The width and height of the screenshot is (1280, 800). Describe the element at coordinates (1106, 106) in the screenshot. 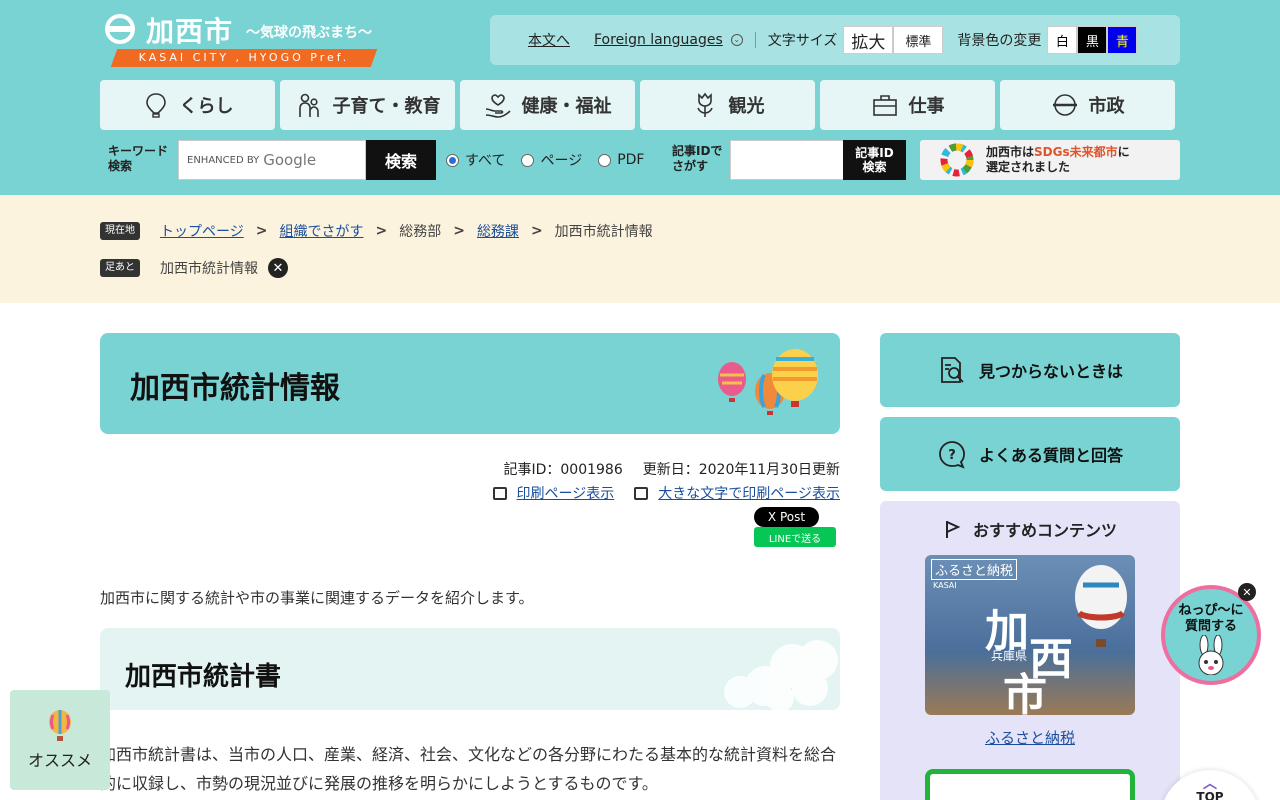

I see `nav-label: 市政` at that location.